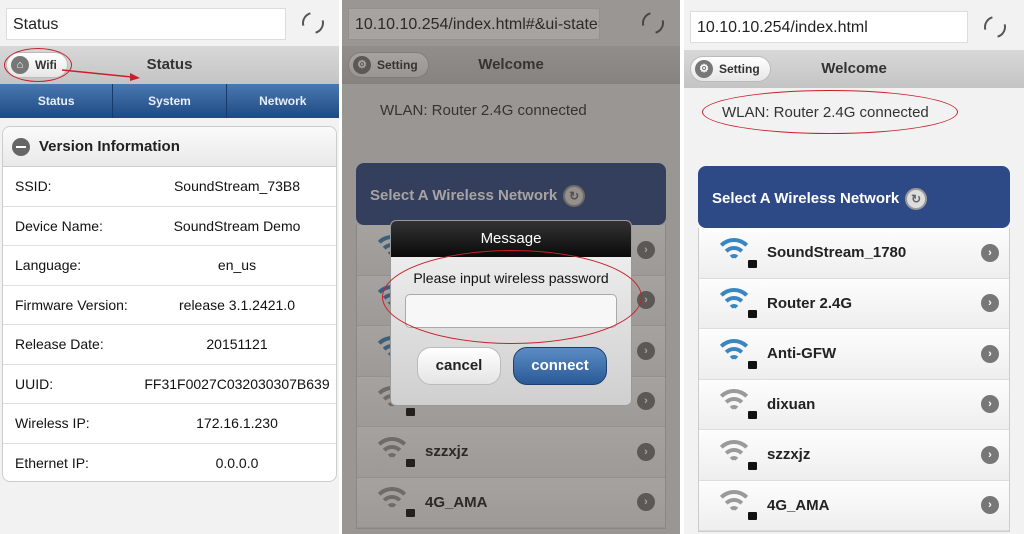 Image resolution: width=1024 pixels, height=534 pixels. I want to click on url-bar: Status, so click(146, 24).